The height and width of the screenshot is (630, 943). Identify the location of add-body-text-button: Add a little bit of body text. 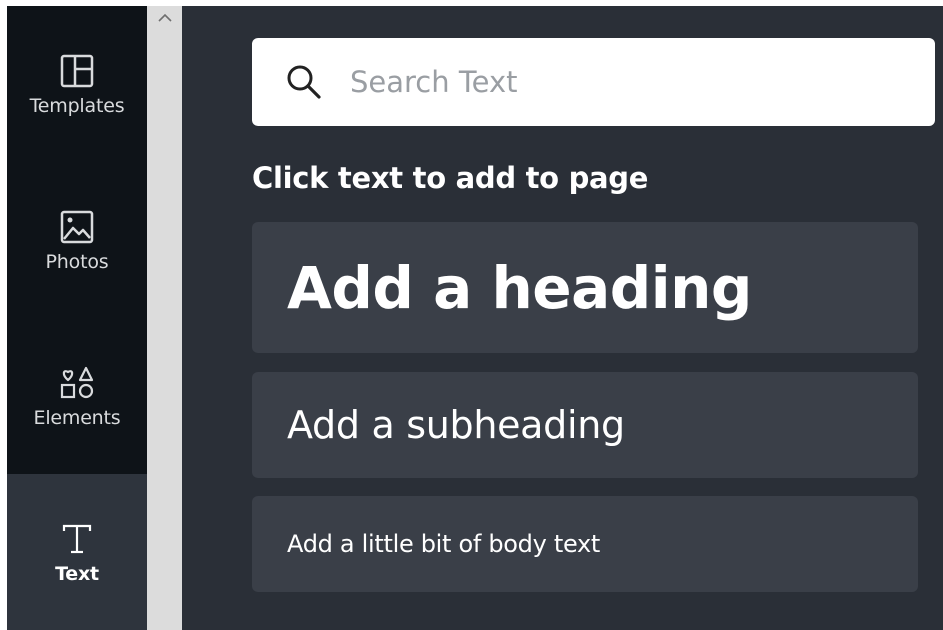
(585, 544).